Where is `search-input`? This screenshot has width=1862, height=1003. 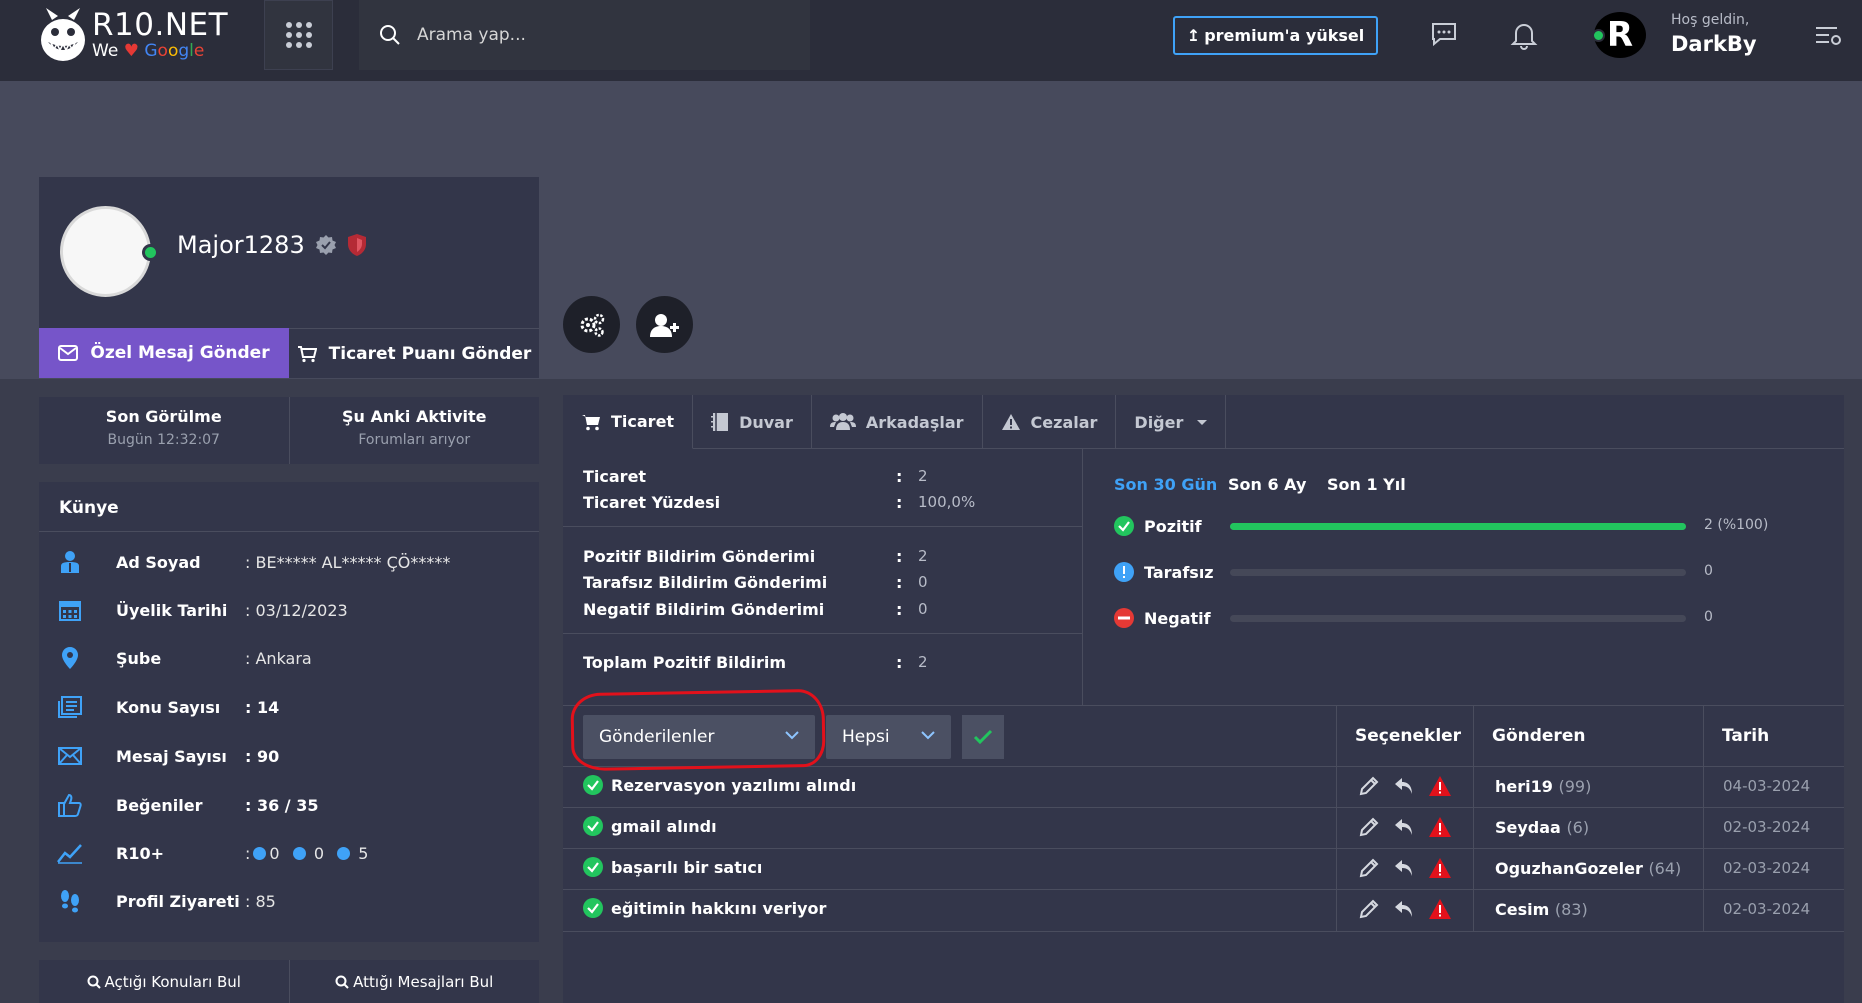 search-input is located at coordinates (597, 35).